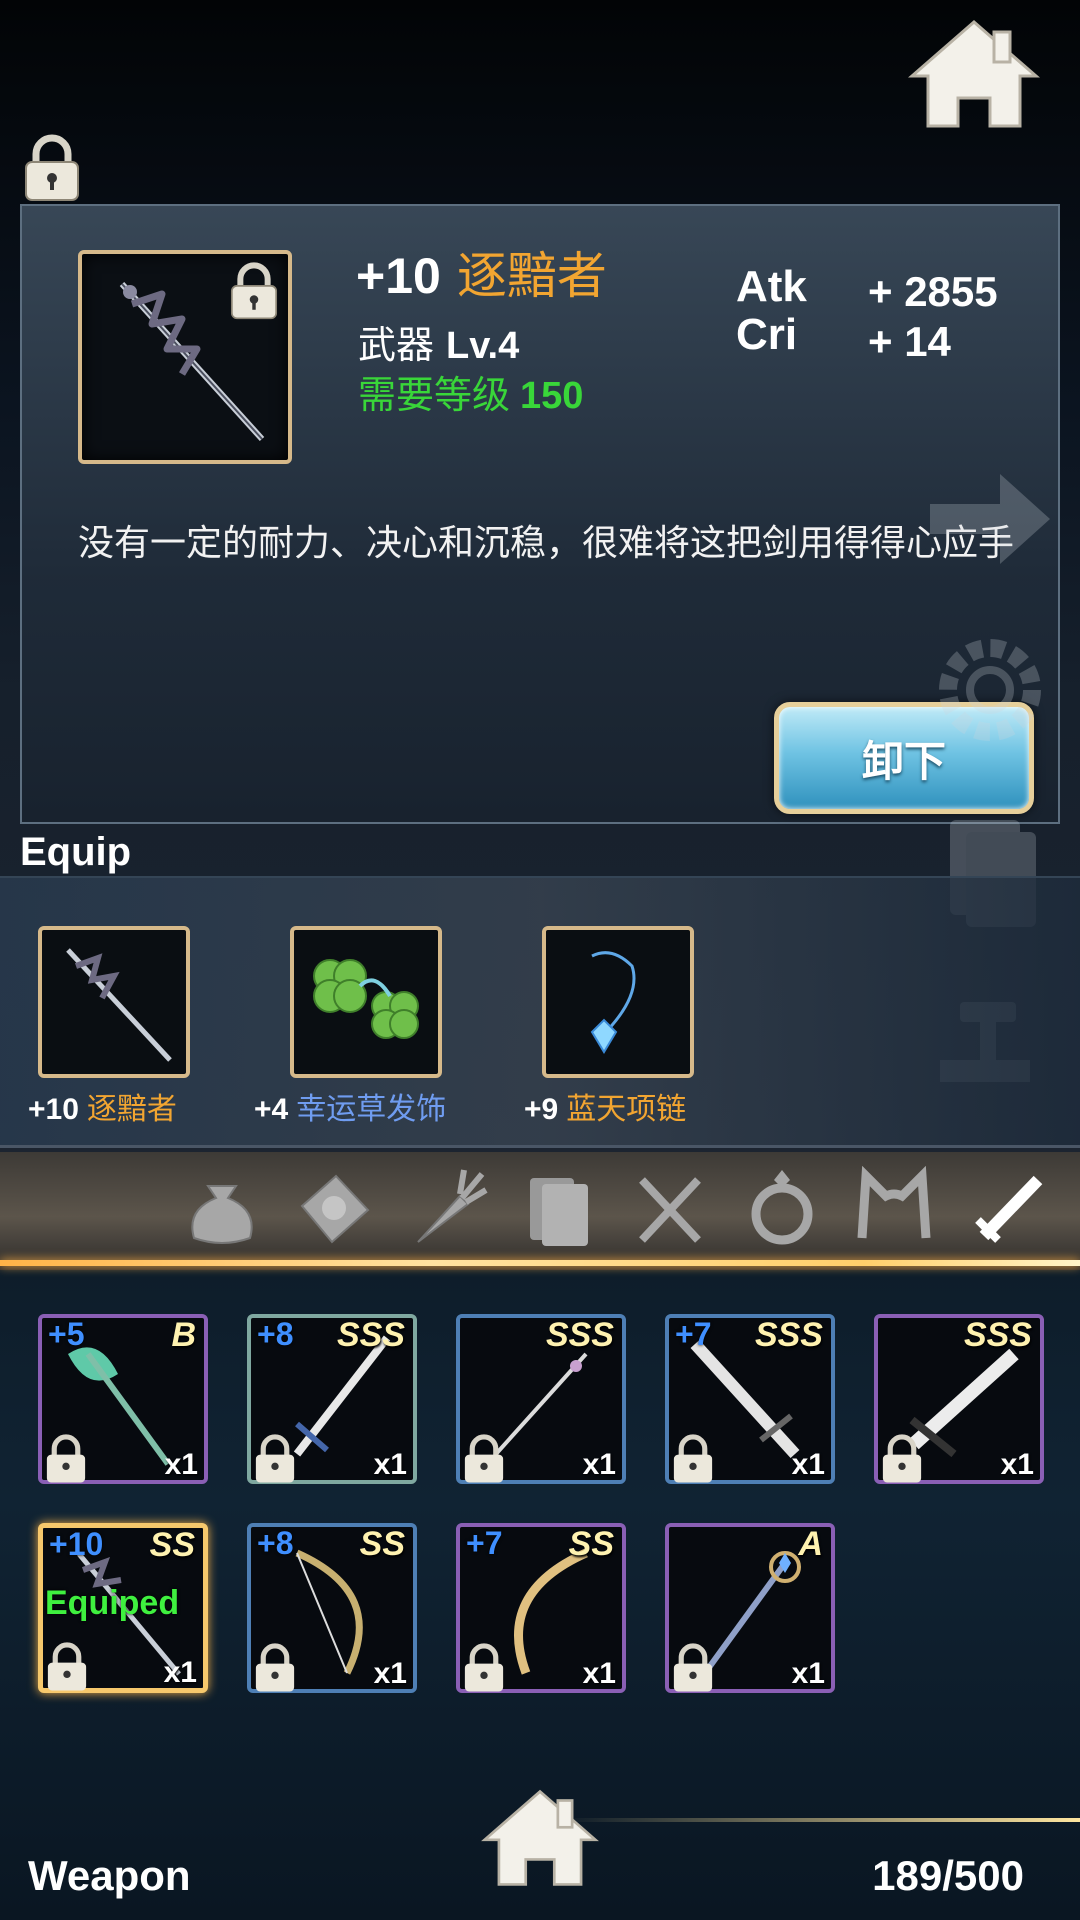  I want to click on stat-label-atk: Atk, so click(771, 286).